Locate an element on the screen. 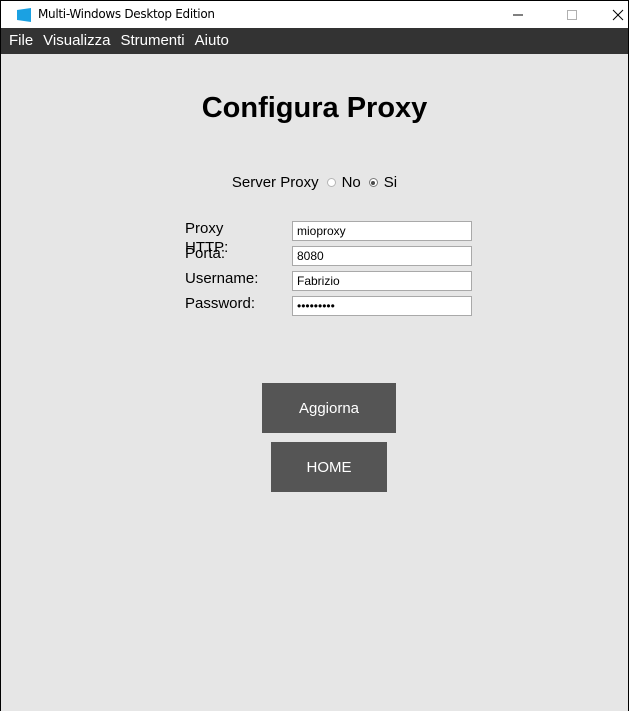  close-button is located at coordinates (613, 15).